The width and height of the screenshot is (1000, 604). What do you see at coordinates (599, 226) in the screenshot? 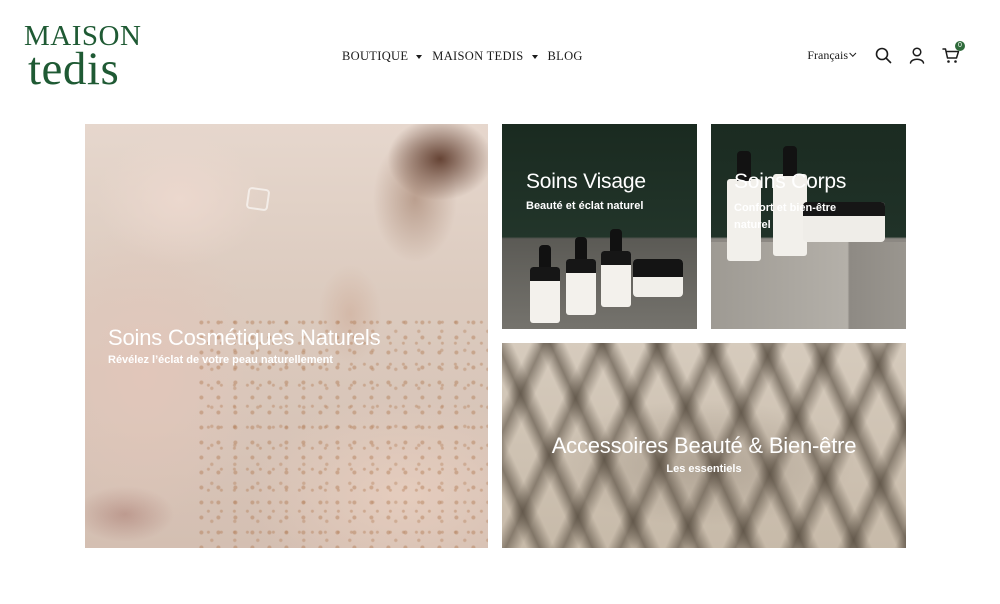
I see `tile-soins-visage: Soins Visage Beauté et éclat naturel` at bounding box center [599, 226].